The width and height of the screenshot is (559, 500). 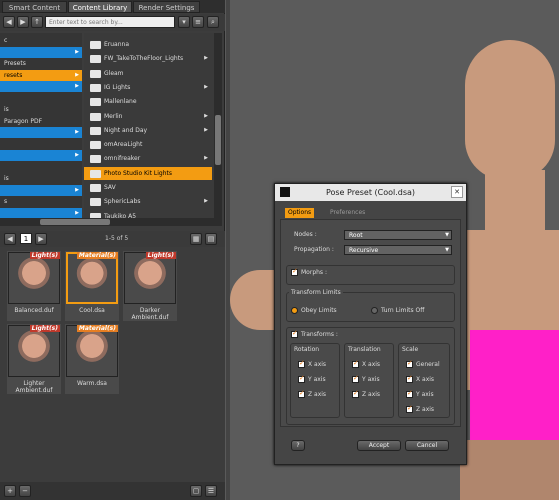 What do you see at coordinates (409, 378) in the screenshot?
I see `scale-x-checkbox` at bounding box center [409, 378].